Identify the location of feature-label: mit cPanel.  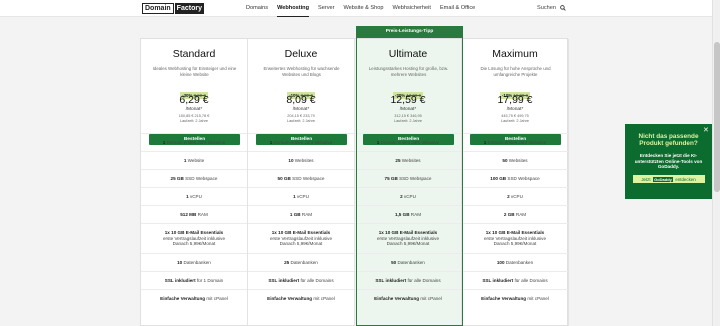
(430, 298).